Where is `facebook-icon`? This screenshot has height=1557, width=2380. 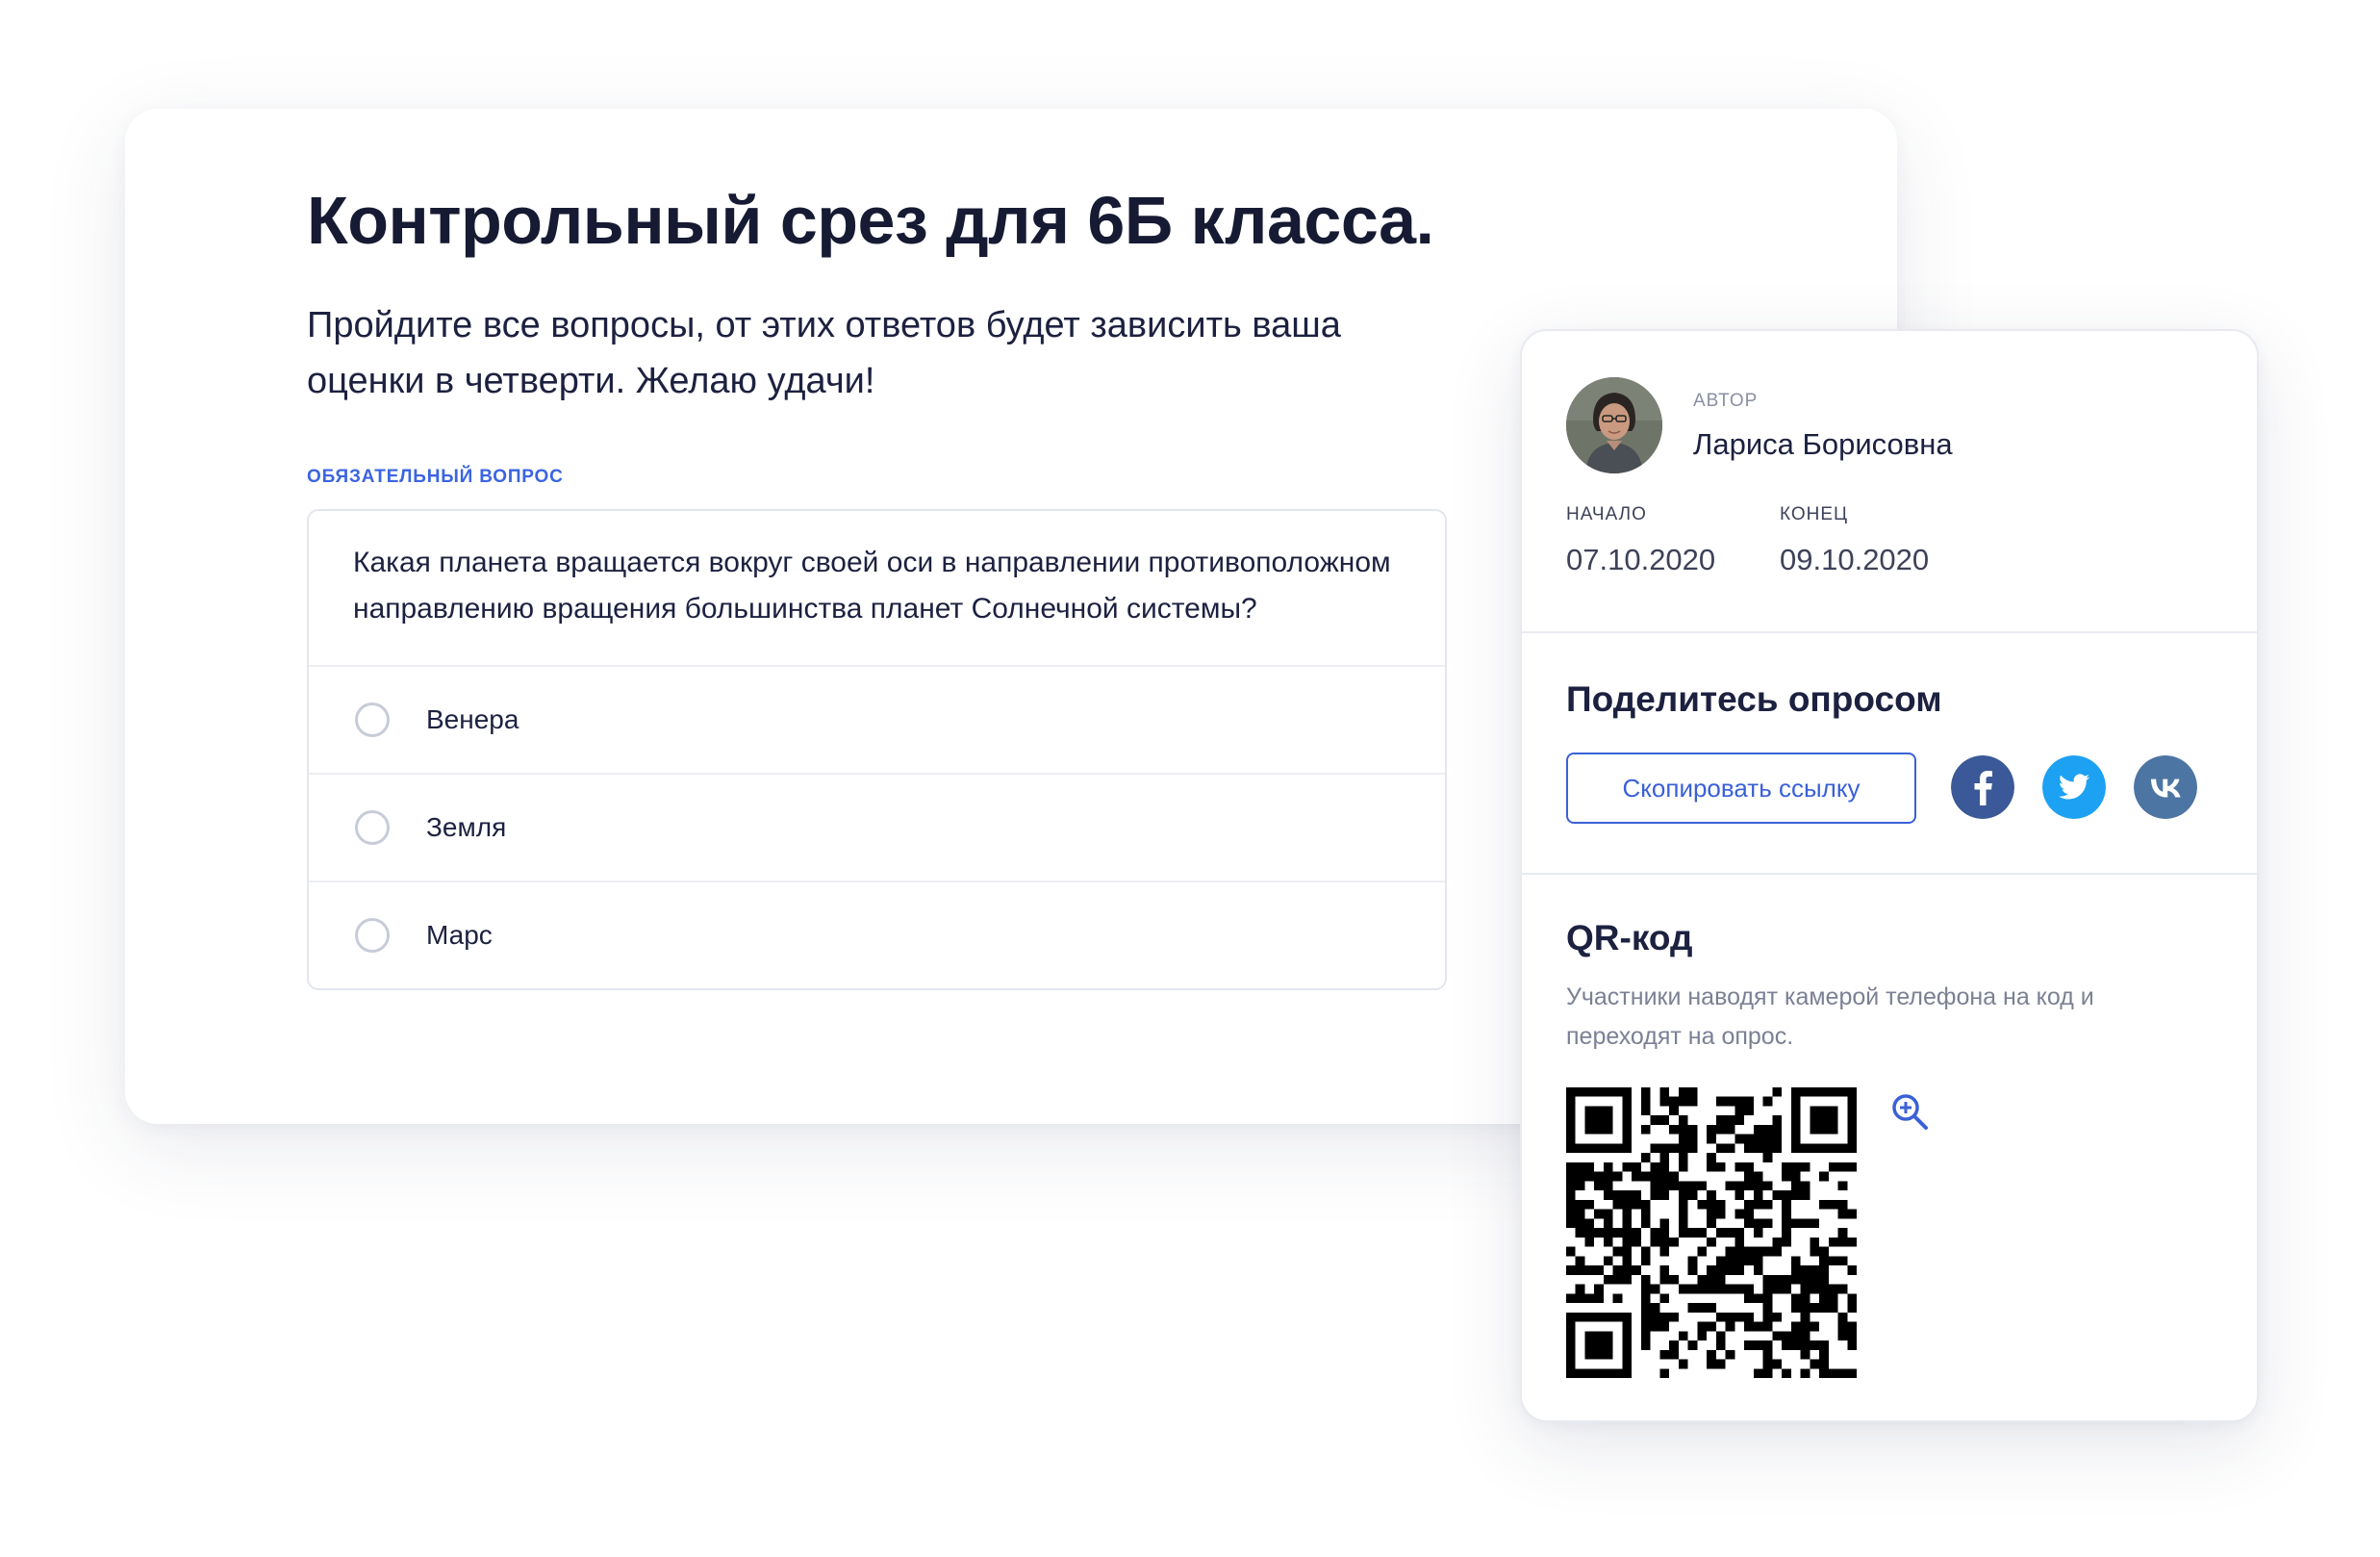
facebook-icon is located at coordinates (1983, 787).